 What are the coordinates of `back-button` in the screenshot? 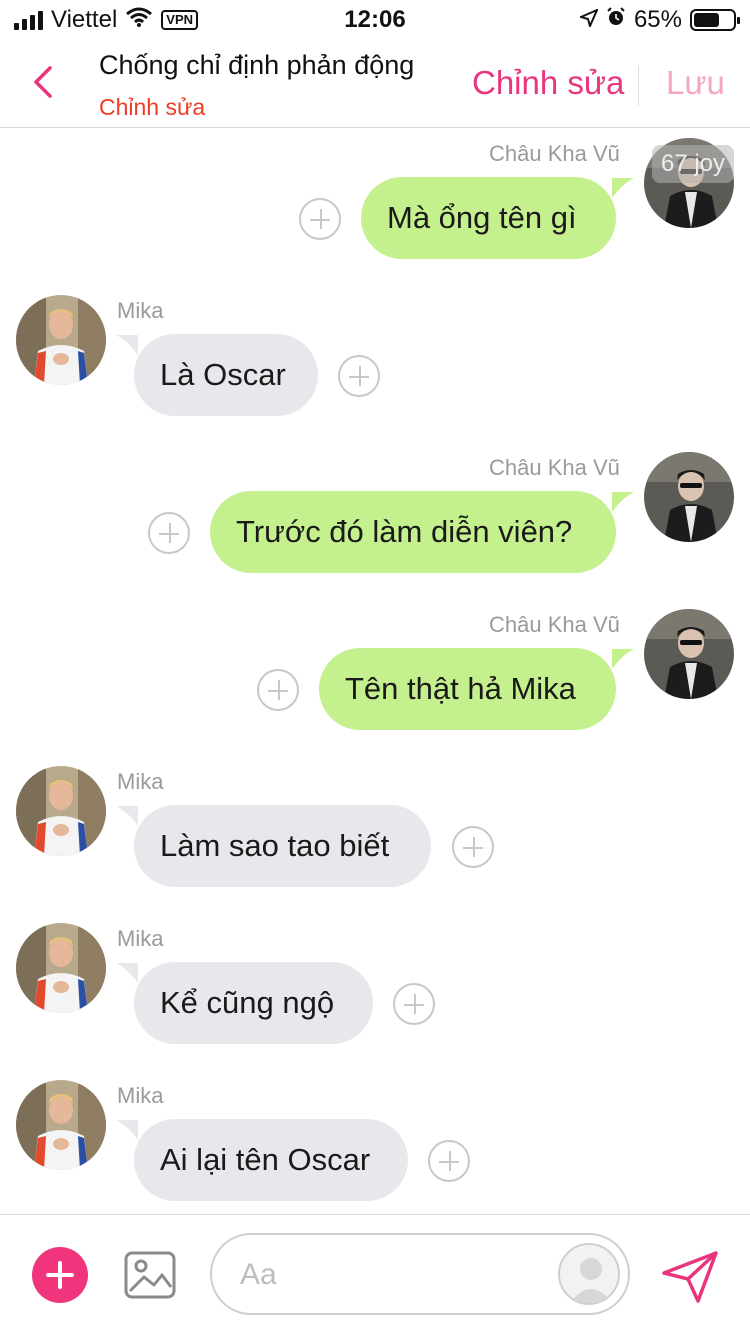 It's located at (44, 82).